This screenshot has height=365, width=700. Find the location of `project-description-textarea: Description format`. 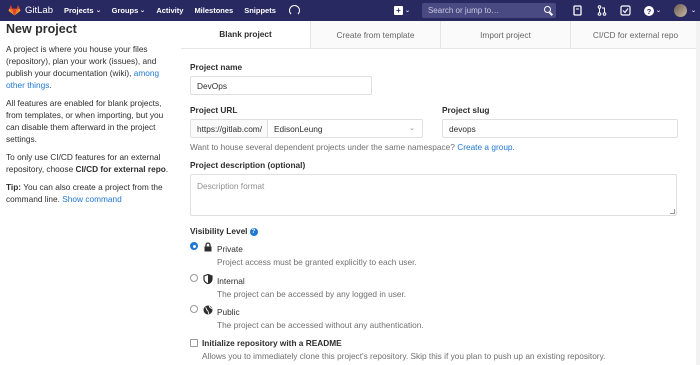

project-description-textarea: Description format is located at coordinates (433, 195).